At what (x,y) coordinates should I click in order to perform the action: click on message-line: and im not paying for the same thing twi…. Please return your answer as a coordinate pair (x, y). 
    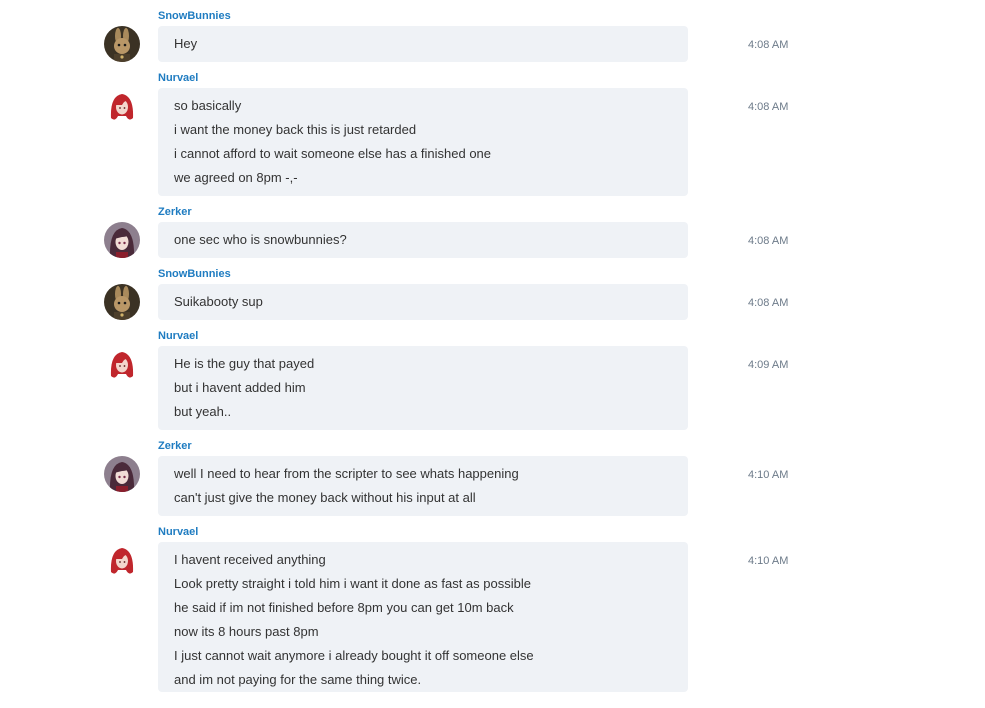
    Looking at the image, I should click on (298, 679).